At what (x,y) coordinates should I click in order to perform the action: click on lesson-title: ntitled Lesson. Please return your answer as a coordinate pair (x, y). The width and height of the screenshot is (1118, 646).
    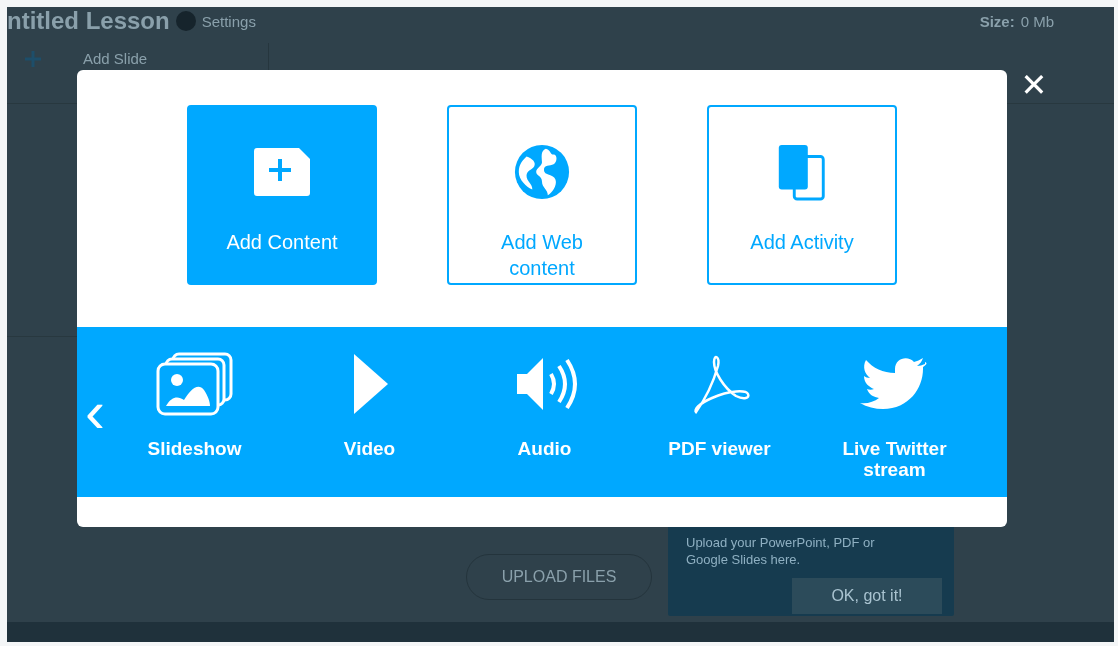
    Looking at the image, I should click on (88, 21).